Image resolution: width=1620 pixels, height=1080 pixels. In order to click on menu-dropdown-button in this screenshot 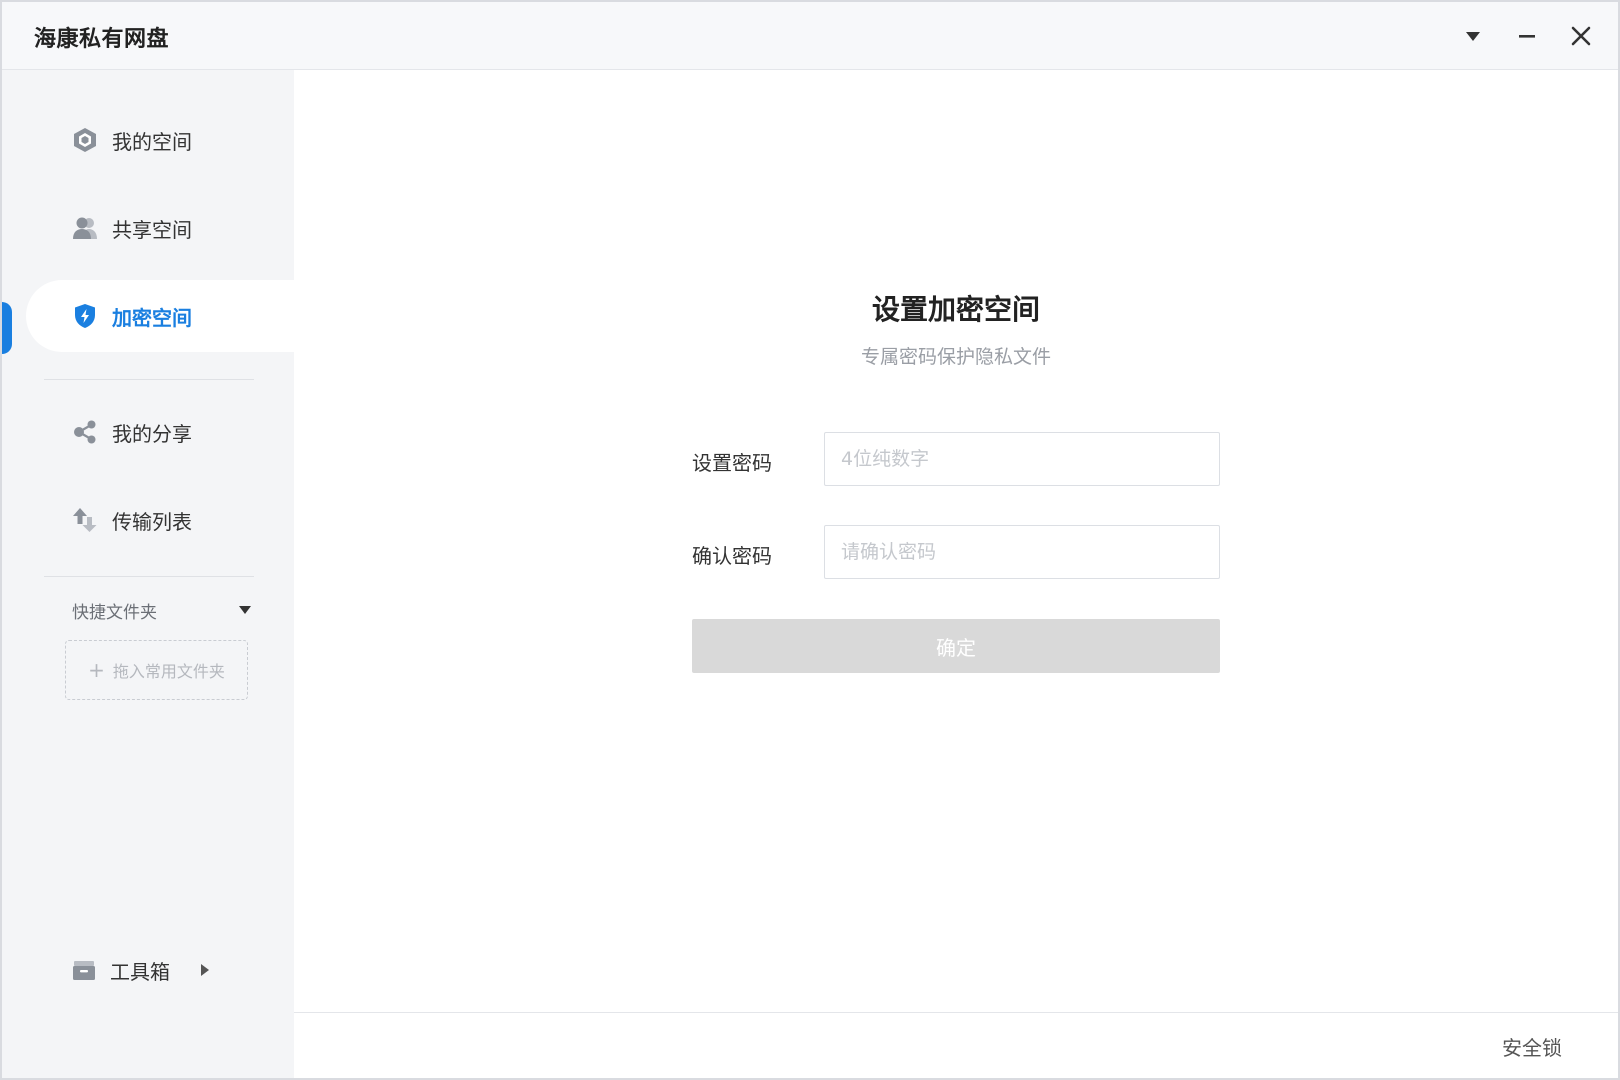, I will do `click(1473, 36)`.